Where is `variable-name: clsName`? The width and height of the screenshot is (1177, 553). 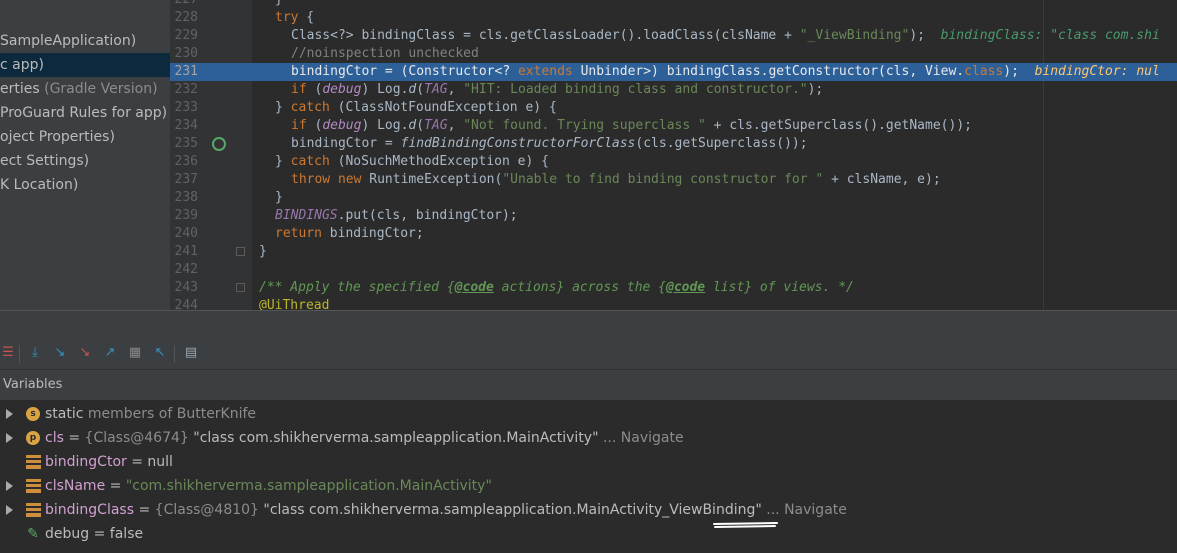
variable-name: clsName is located at coordinates (75, 486).